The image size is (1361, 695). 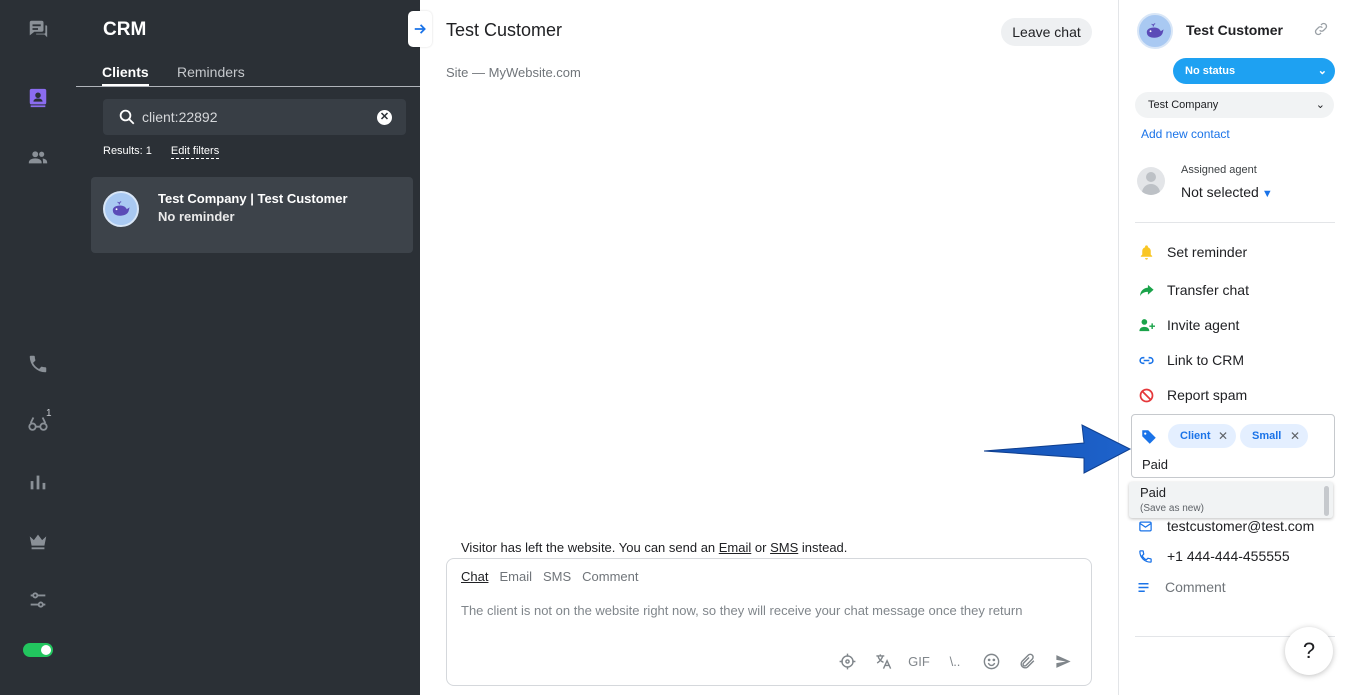 What do you see at coordinates (38, 650) in the screenshot?
I see `online-status-toggle` at bounding box center [38, 650].